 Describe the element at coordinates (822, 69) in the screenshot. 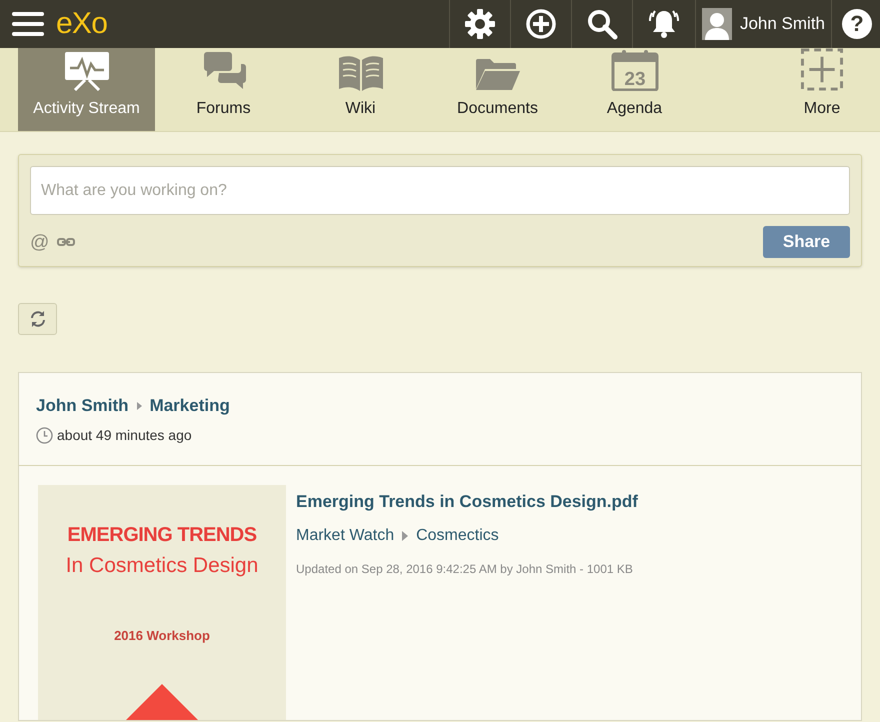

I see `add-app-icon` at that location.